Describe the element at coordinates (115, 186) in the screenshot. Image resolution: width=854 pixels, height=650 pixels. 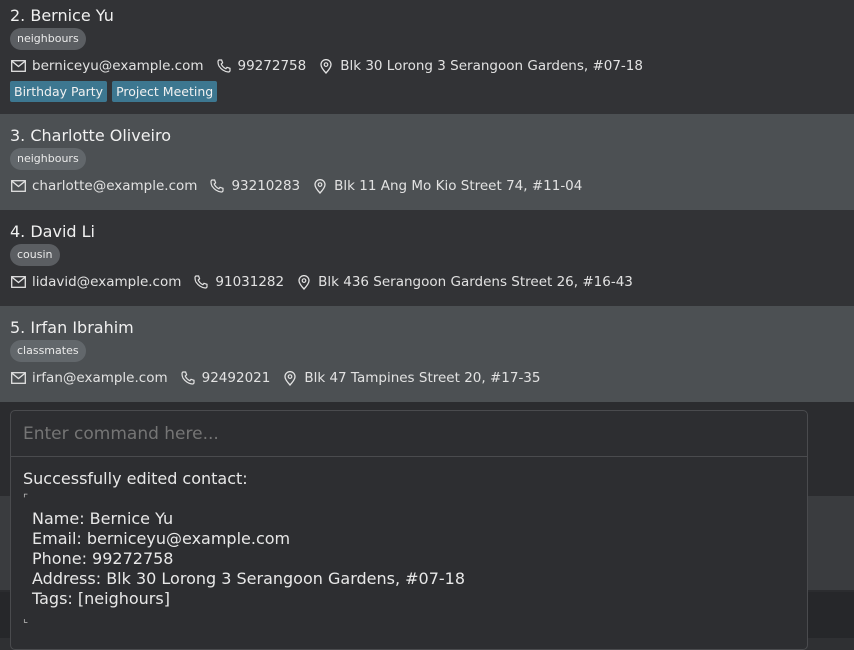
I see `contact-email: charlotte@example.com` at that location.